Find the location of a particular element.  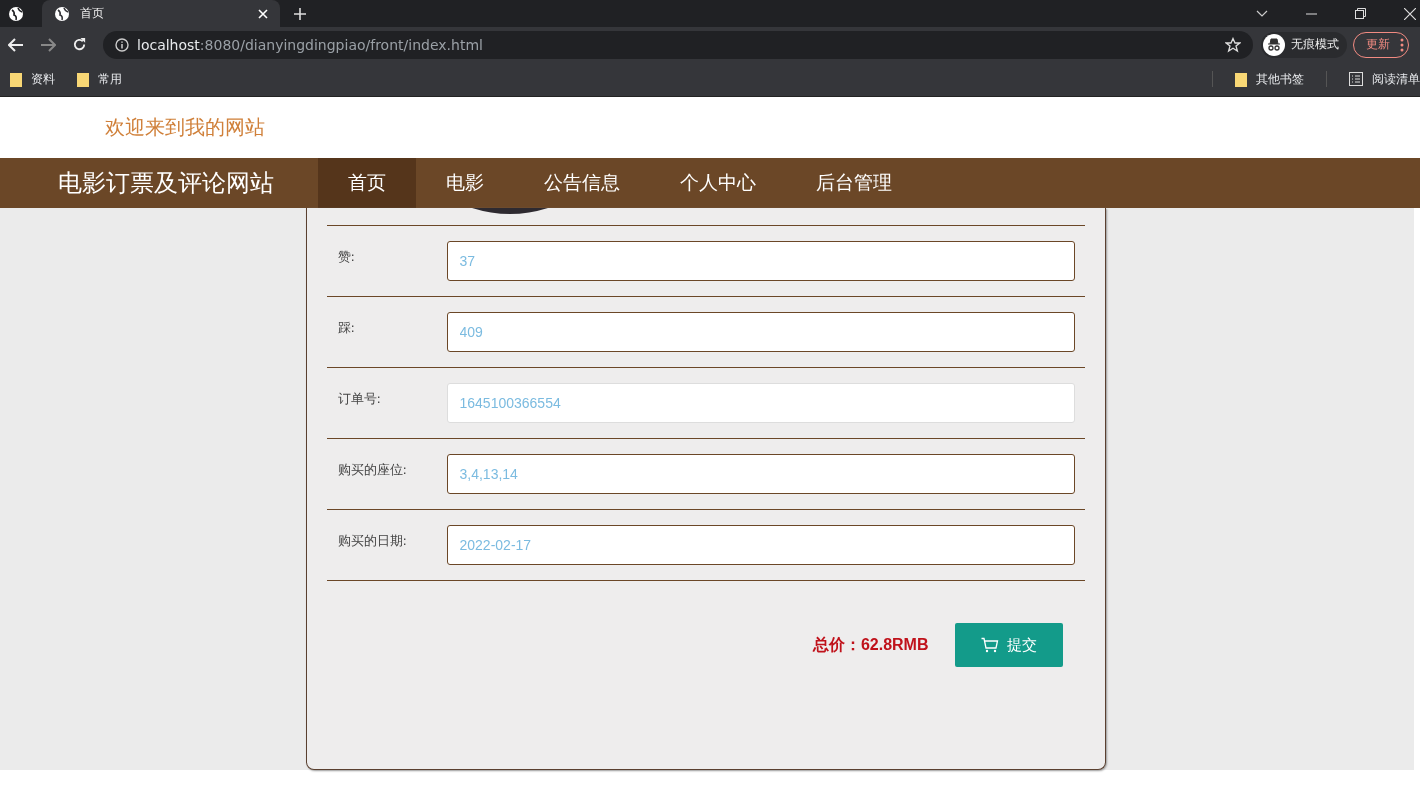

field-label: 购买的日期: is located at coordinates (372, 541).